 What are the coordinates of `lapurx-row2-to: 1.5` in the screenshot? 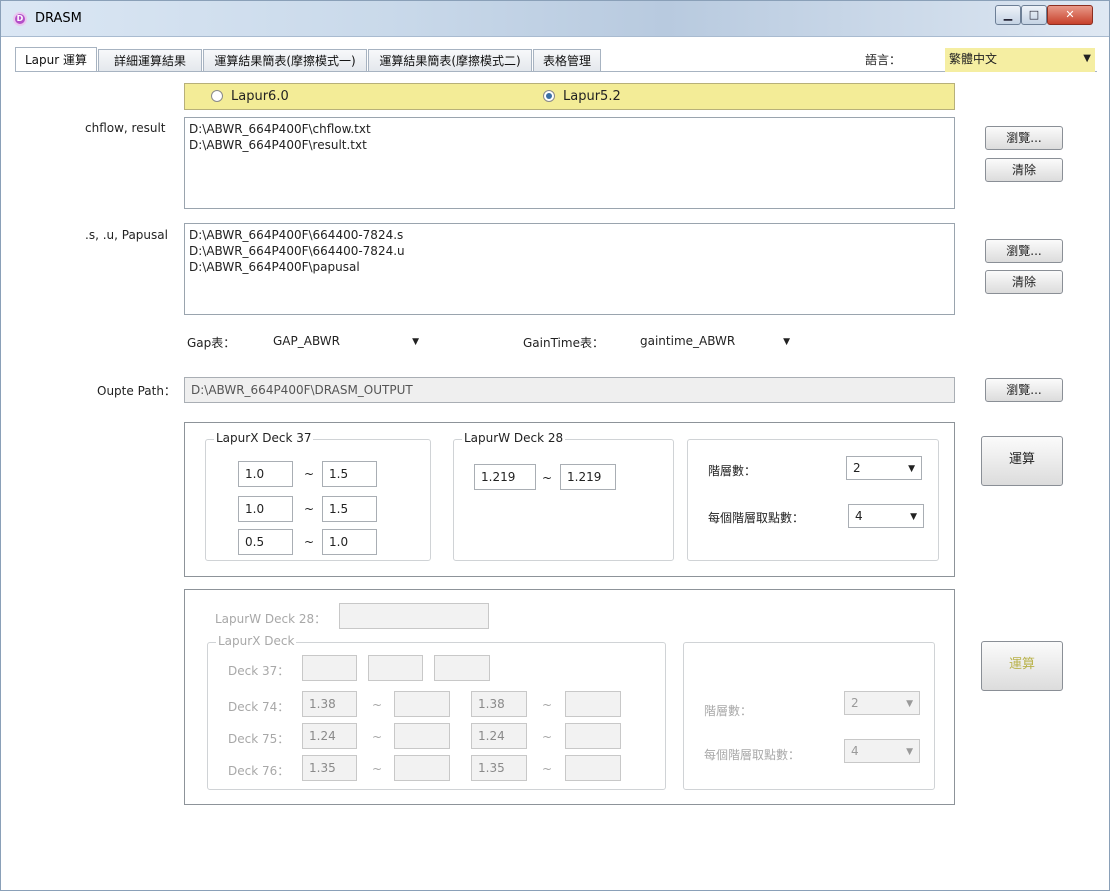 It's located at (349, 509).